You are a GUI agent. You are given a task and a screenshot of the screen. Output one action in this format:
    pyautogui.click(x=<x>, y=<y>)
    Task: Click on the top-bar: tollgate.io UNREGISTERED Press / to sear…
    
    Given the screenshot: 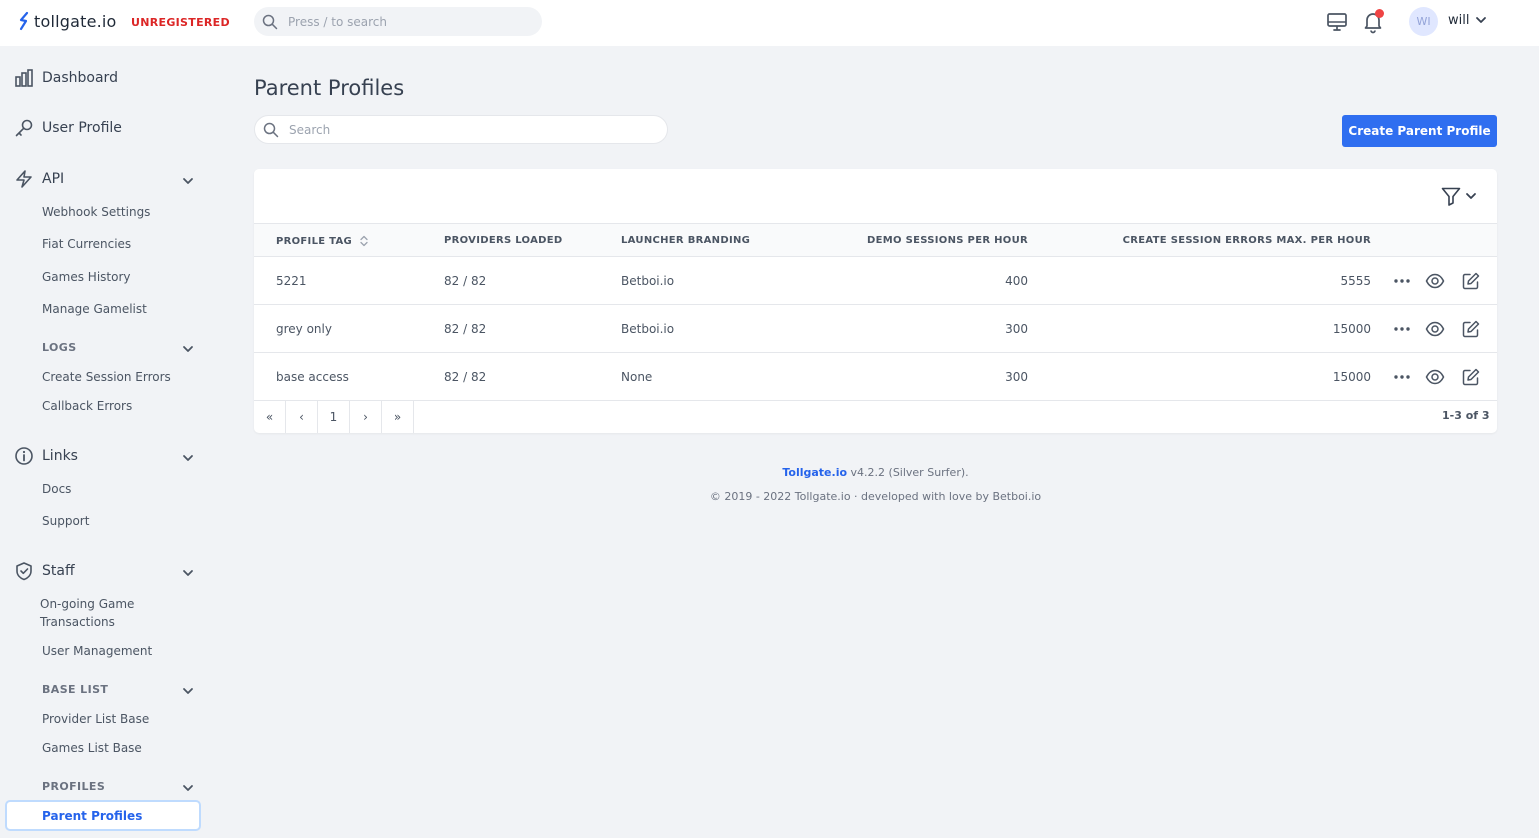 What is the action you would take?
    pyautogui.click(x=769, y=23)
    